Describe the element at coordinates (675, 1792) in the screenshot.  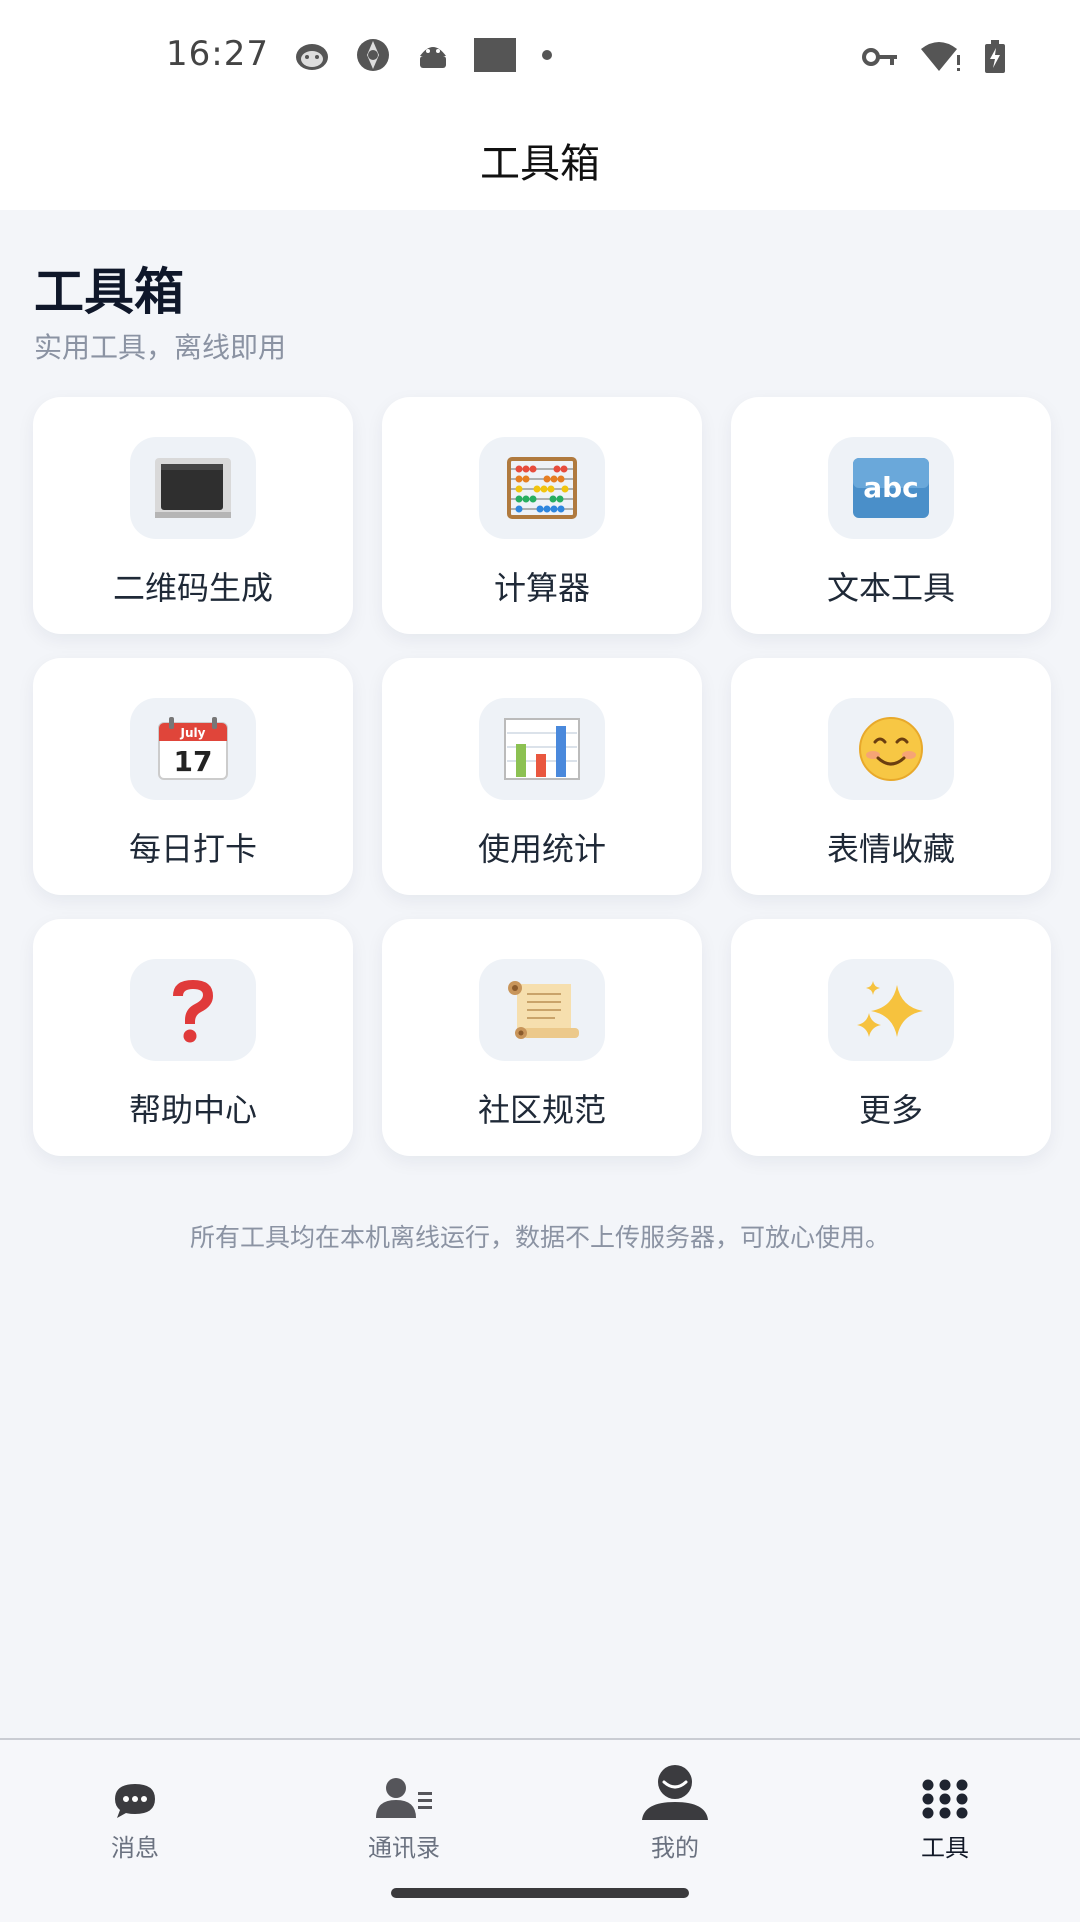
I see `profile-icon` at that location.